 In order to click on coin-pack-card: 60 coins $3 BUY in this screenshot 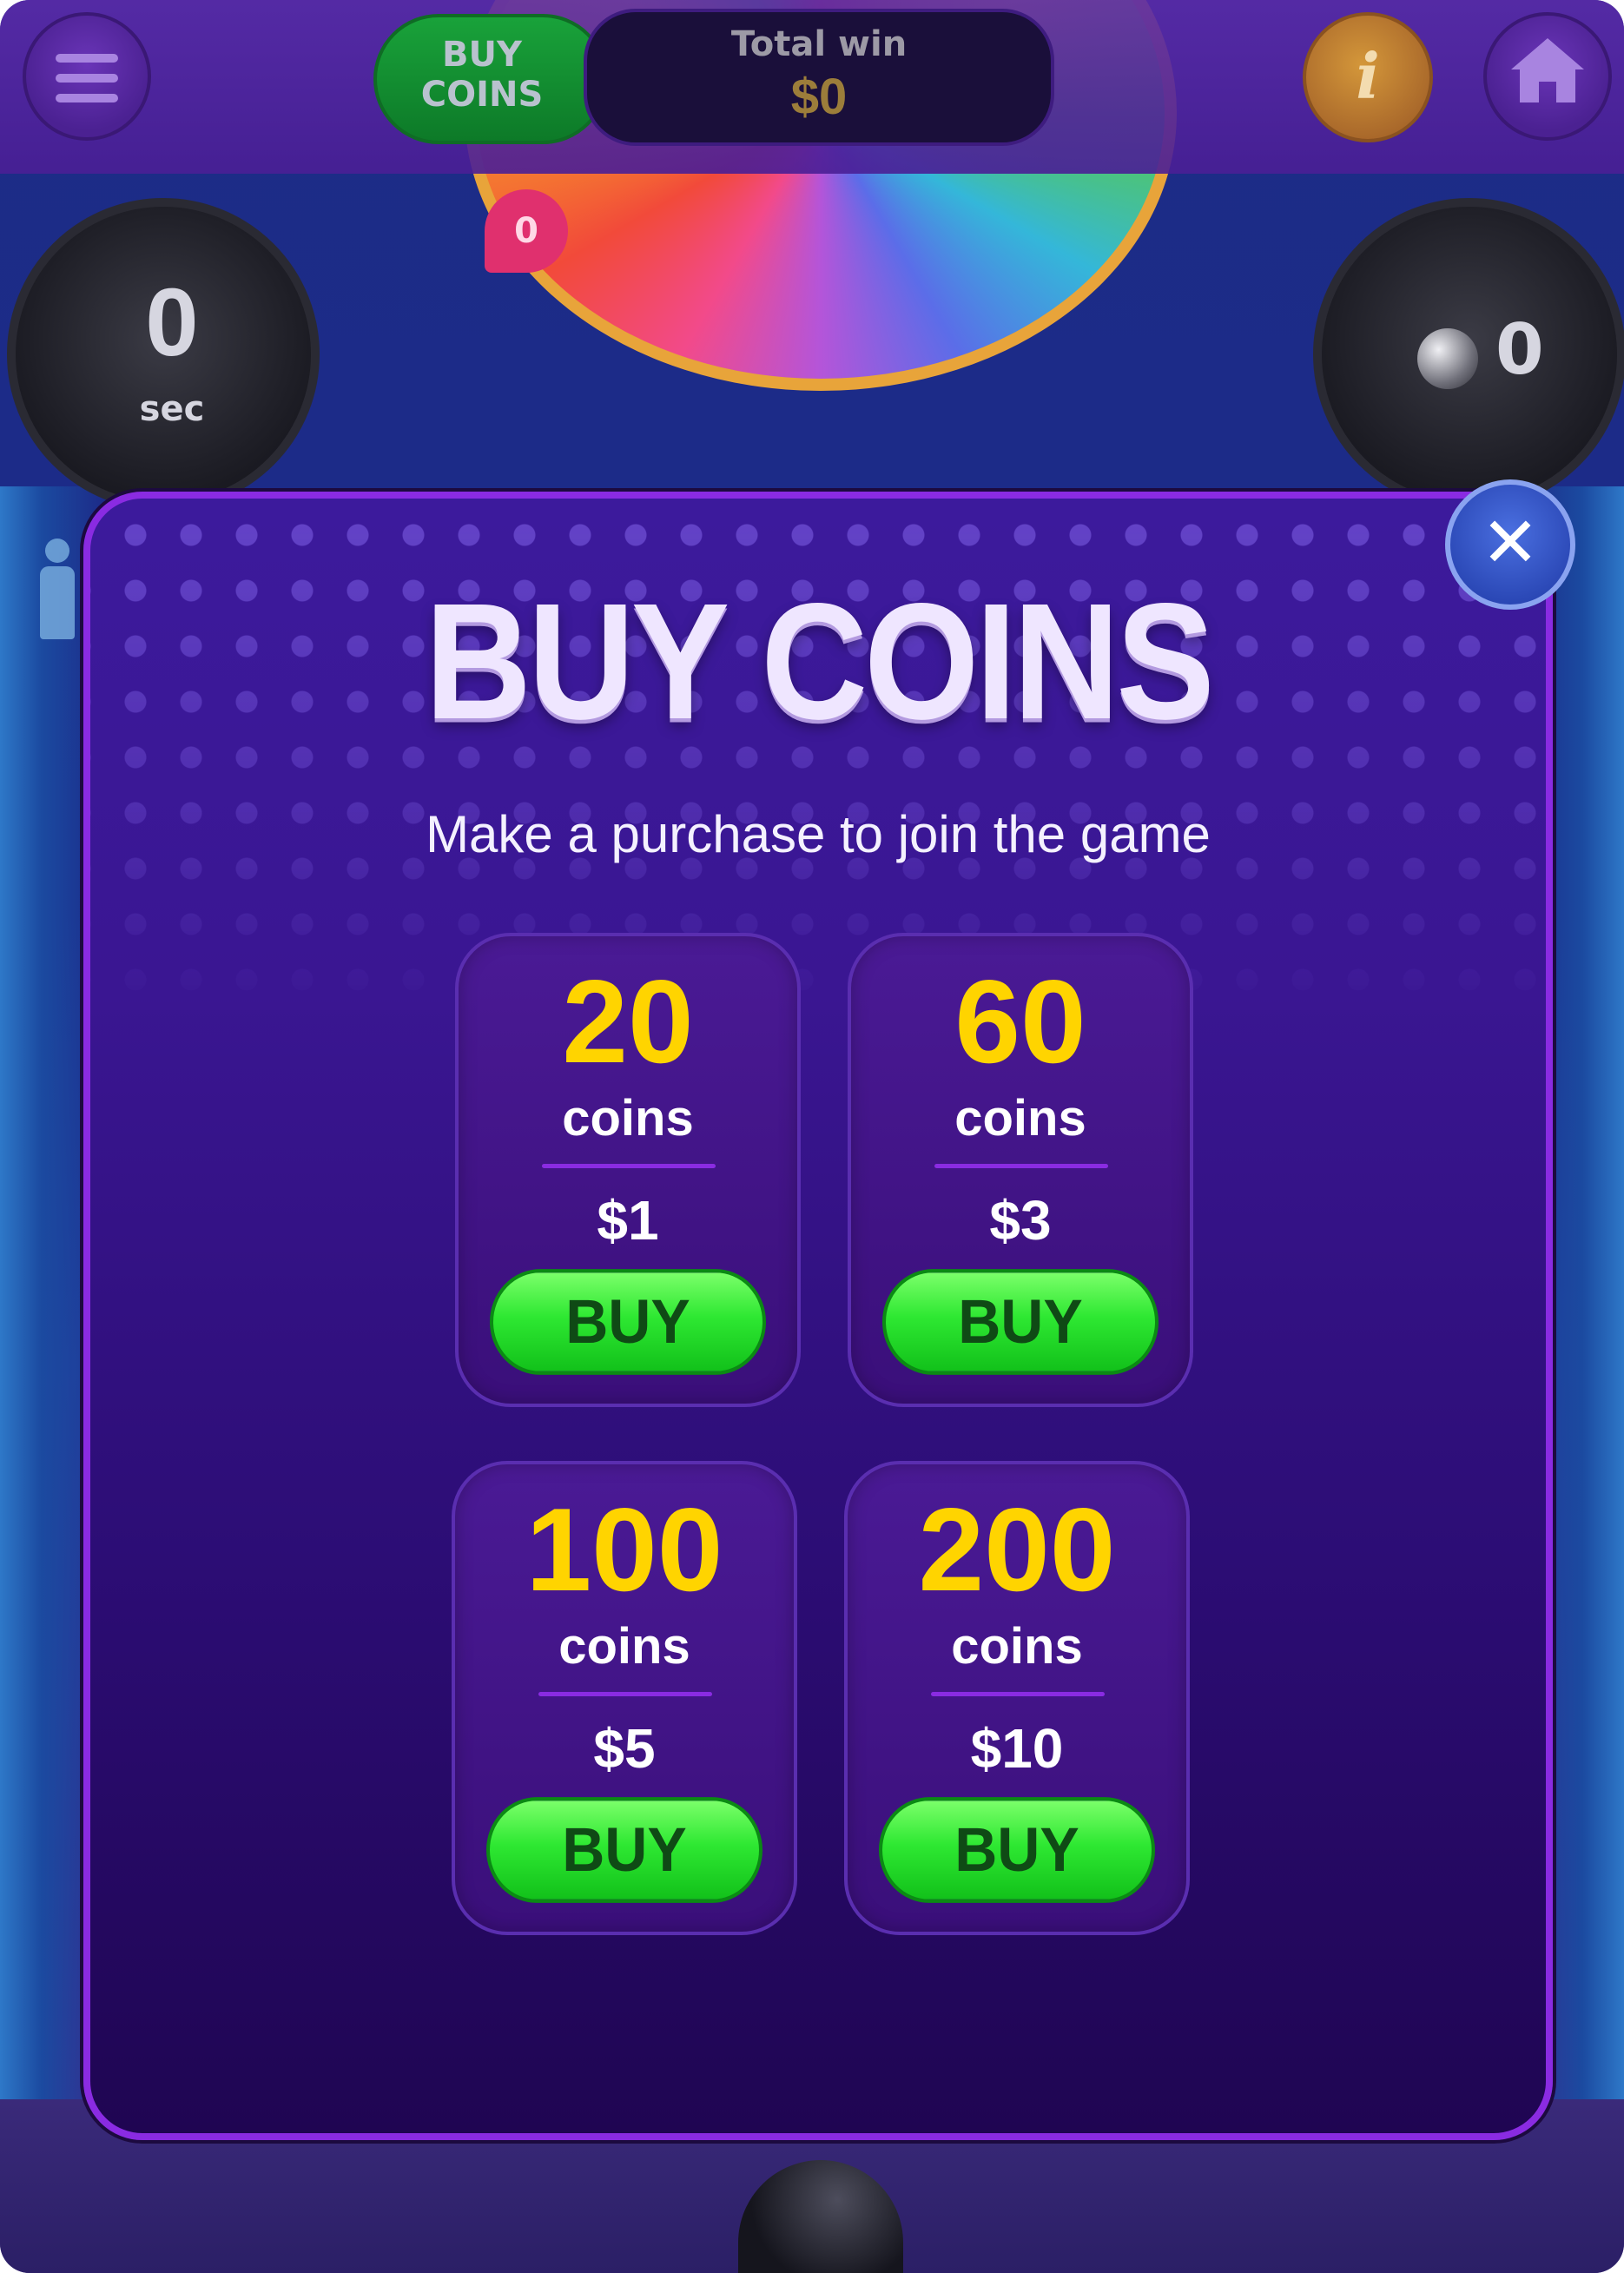, I will do `click(1020, 1170)`.